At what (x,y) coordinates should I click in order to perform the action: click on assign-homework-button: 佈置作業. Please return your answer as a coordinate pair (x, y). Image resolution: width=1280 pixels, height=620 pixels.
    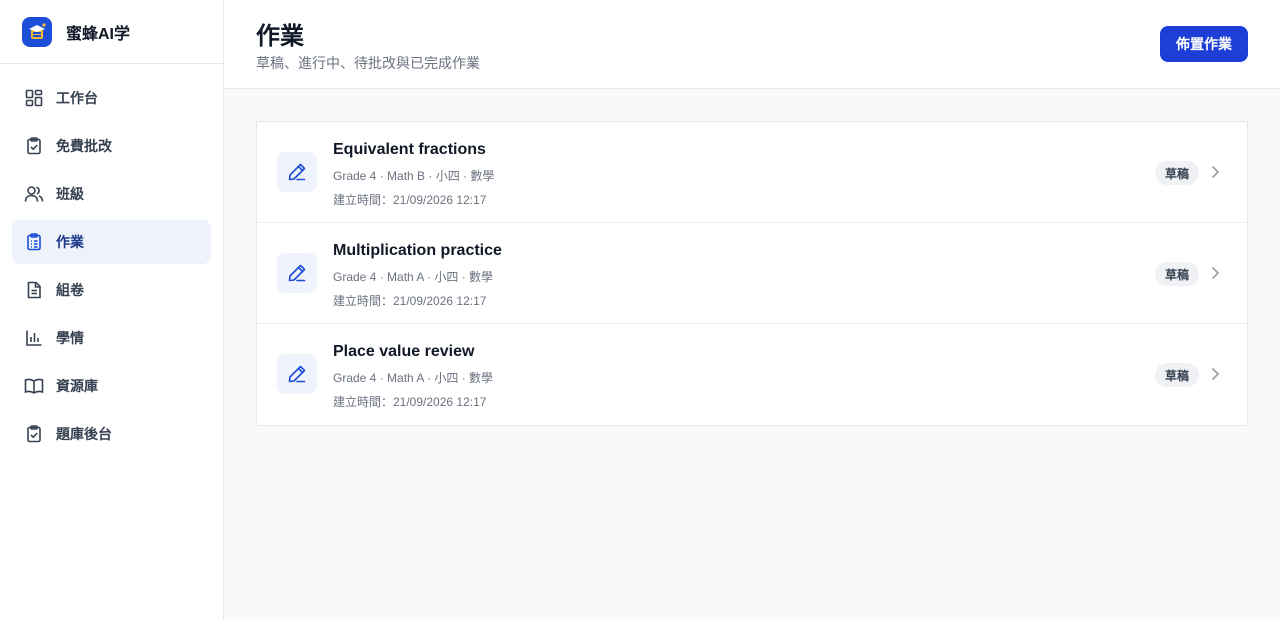
    Looking at the image, I should click on (1204, 44).